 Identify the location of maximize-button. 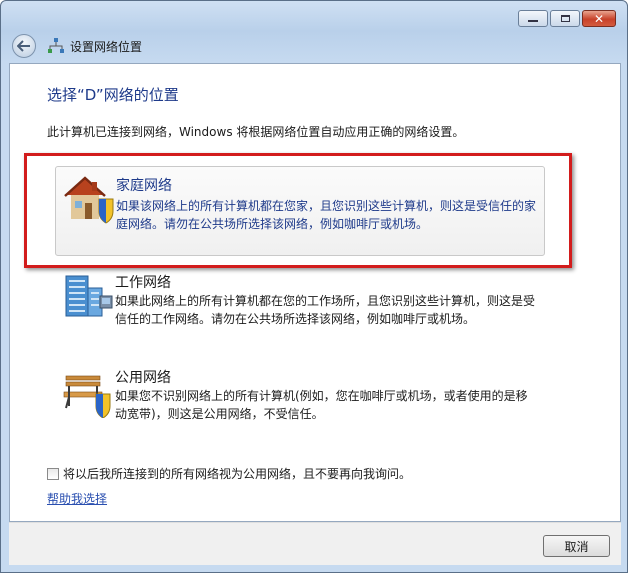
(565, 18).